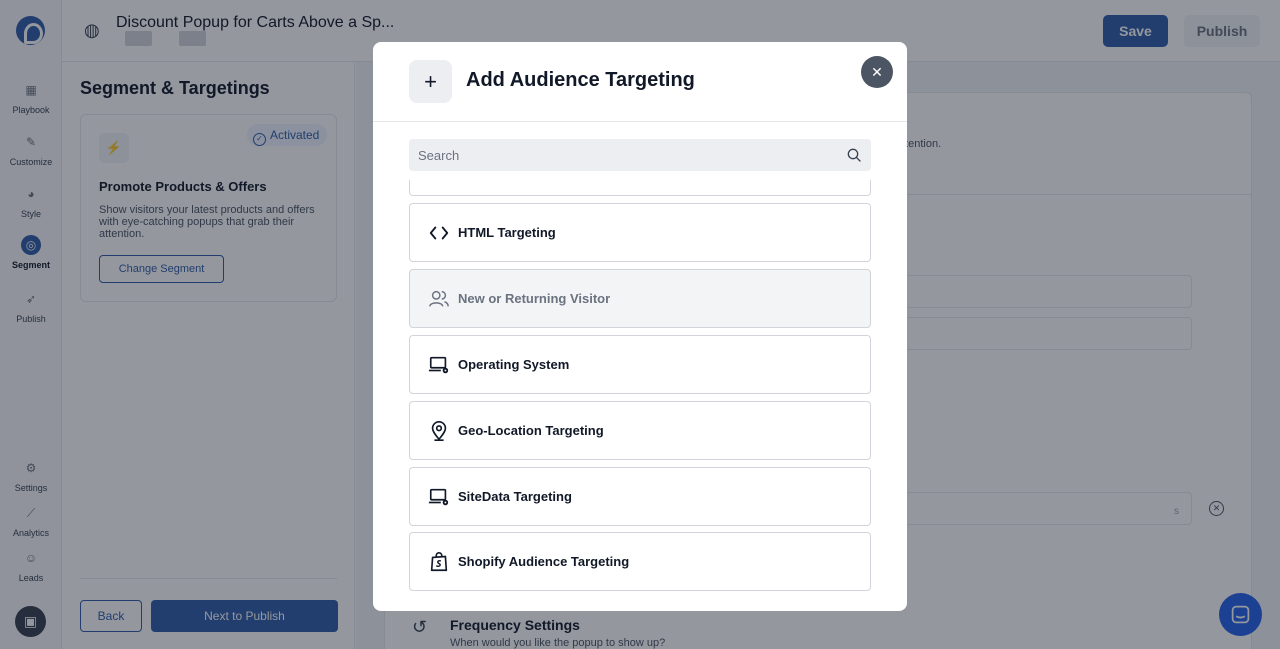 Image resolution: width=1280 pixels, height=649 pixels. I want to click on option-label: SiteData Targeting, so click(515, 496).